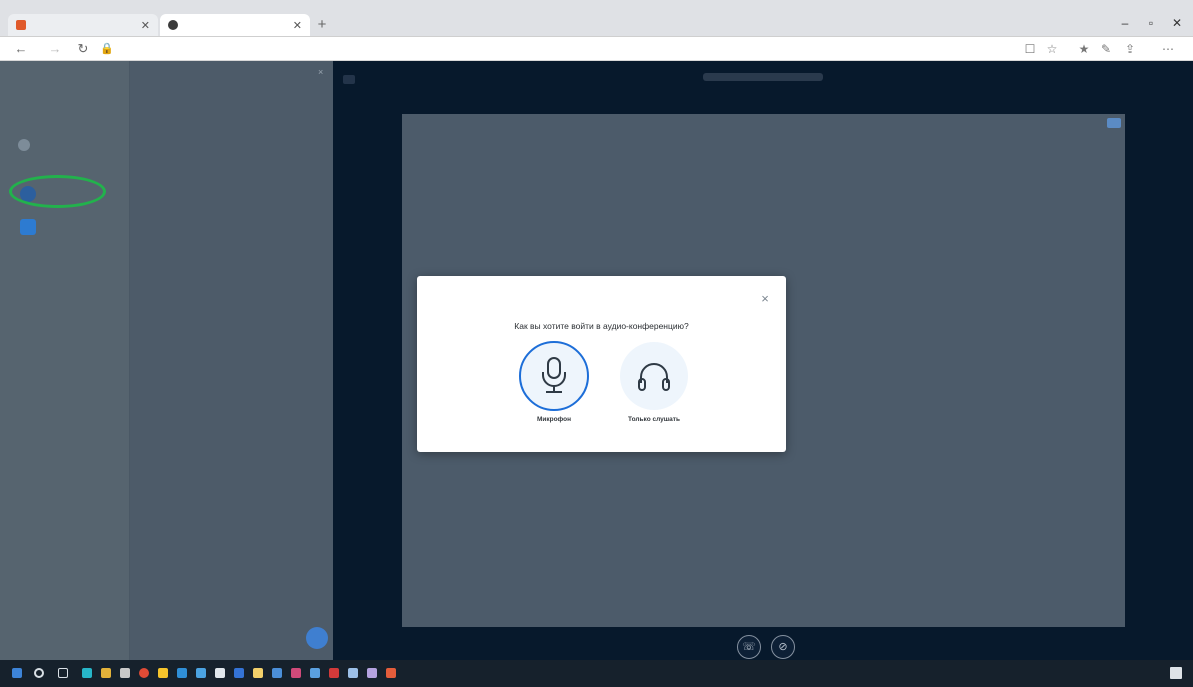 This screenshot has height=687, width=1193. I want to click on browser-tab-strip: ✕ ✕ + – ▫ ✕, so click(596, 18).